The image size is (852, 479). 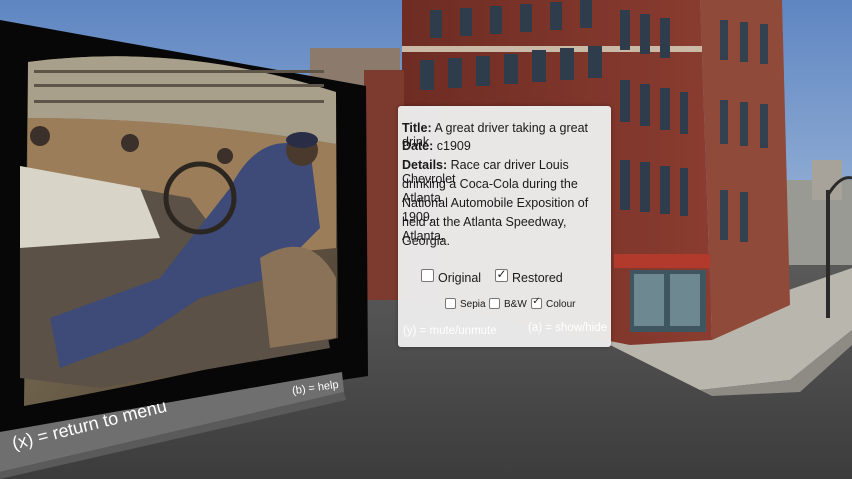 I want to click on restored-check-icon: ✓, so click(x=501, y=274).